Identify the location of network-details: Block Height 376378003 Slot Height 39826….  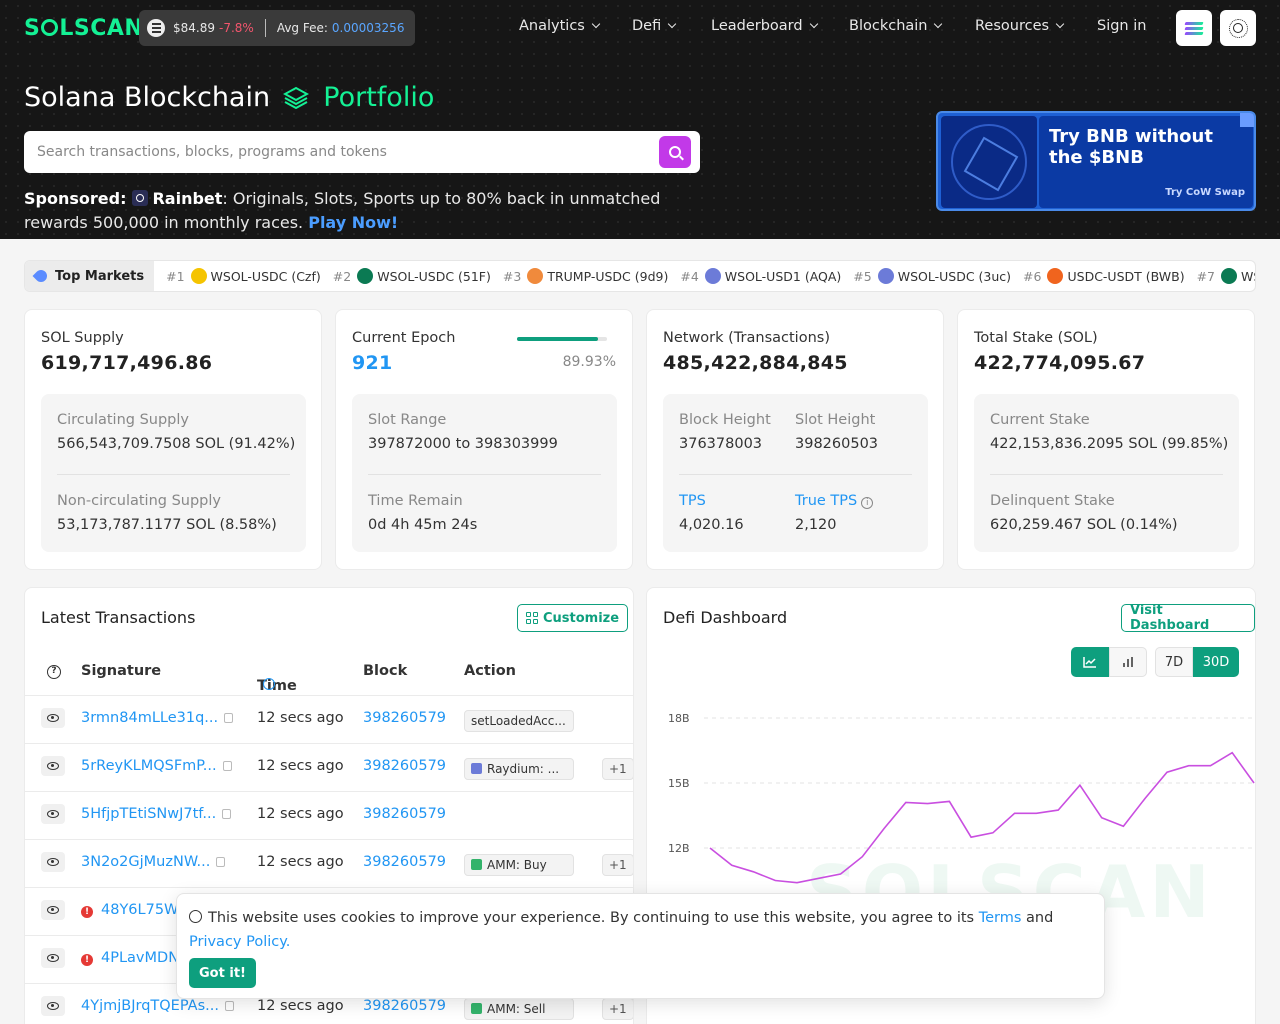
(795, 473).